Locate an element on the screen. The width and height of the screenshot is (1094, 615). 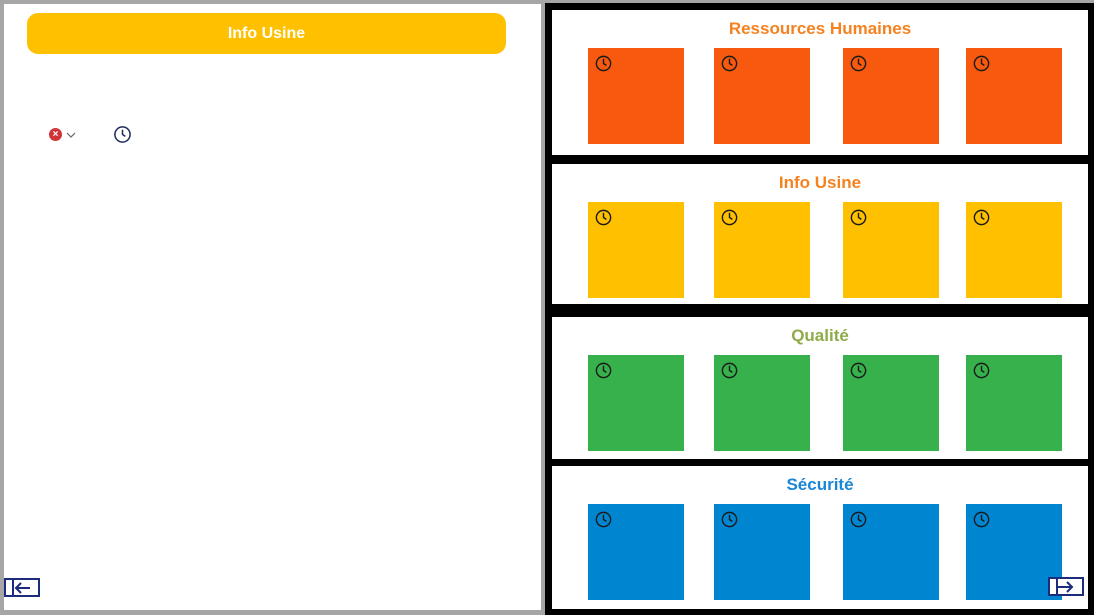
back-button is located at coordinates (22, 587).